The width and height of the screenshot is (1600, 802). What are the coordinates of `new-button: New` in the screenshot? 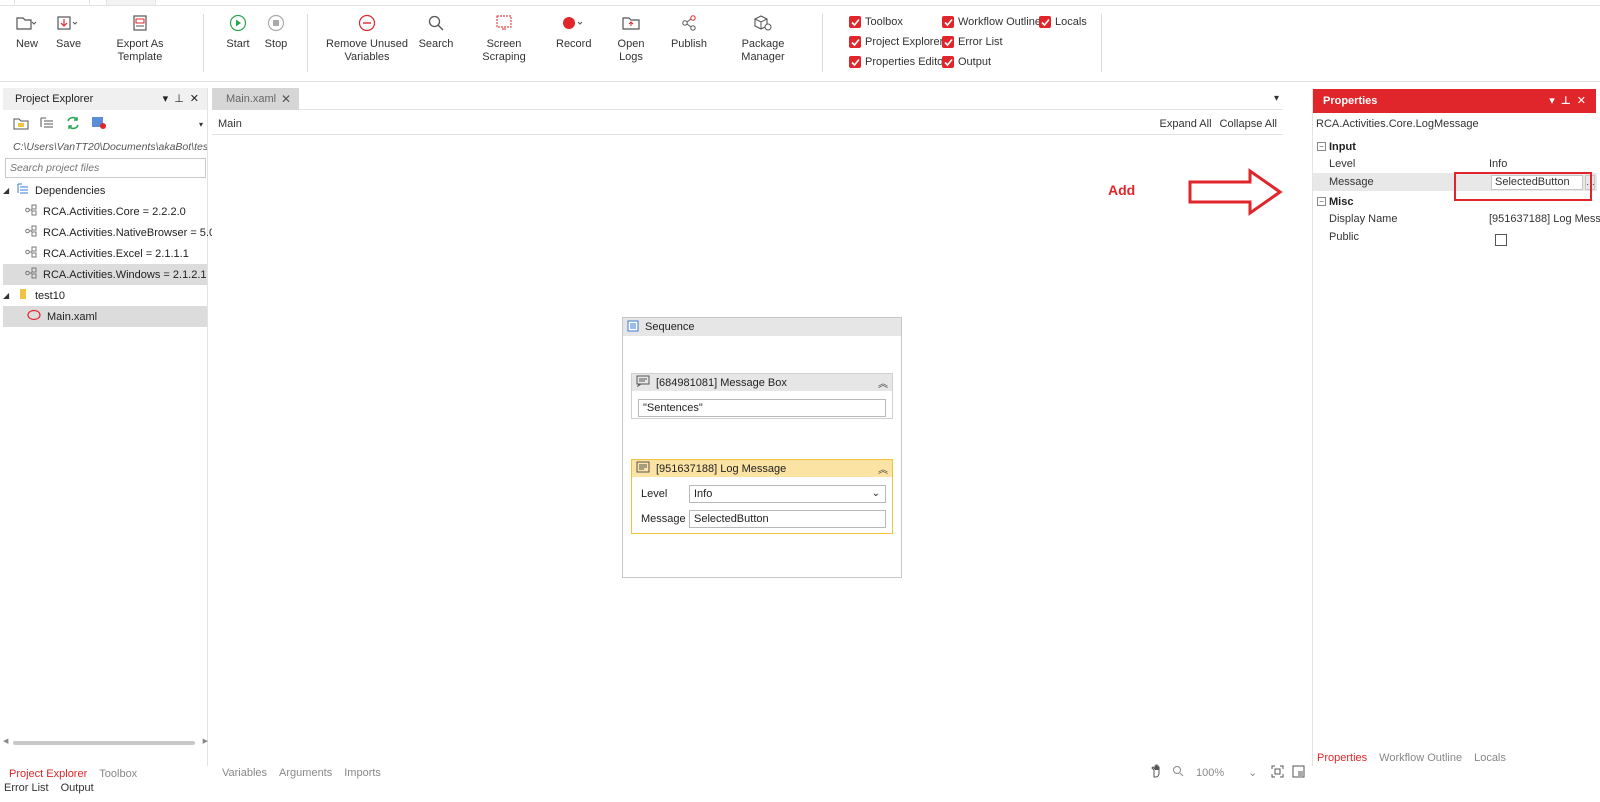 It's located at (27, 30).